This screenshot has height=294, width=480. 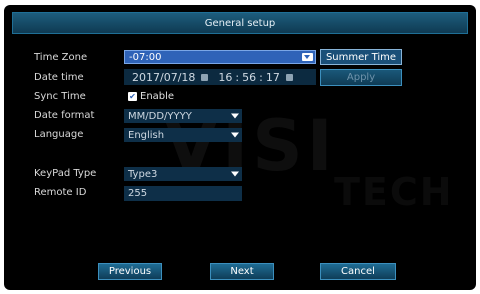 What do you see at coordinates (146, 135) in the screenshot?
I see `language-value: English` at bounding box center [146, 135].